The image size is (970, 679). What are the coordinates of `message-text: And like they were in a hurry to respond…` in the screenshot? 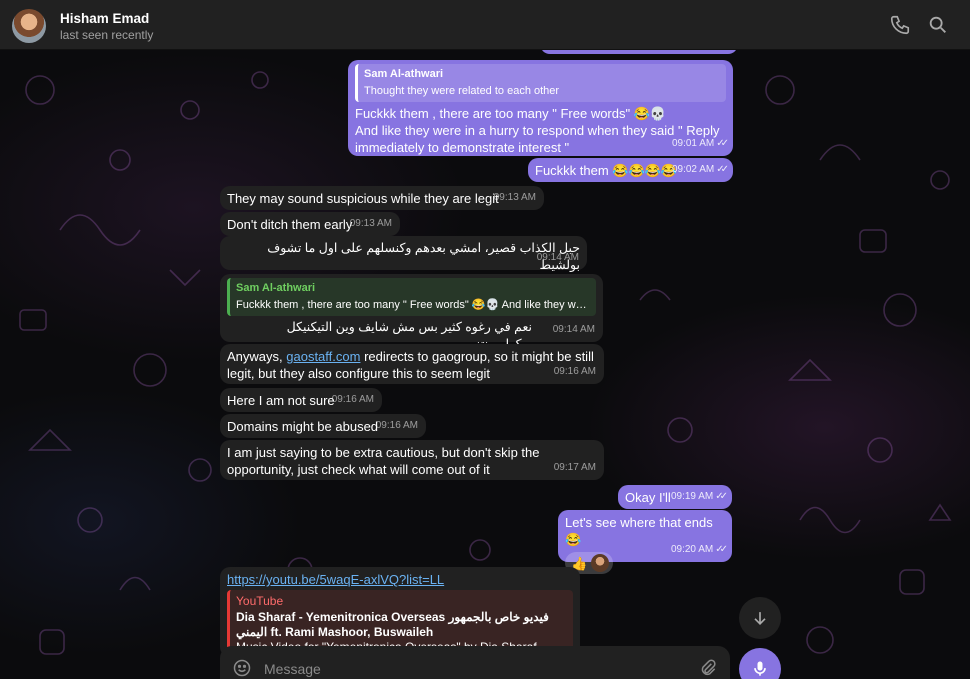 It's located at (537, 139).